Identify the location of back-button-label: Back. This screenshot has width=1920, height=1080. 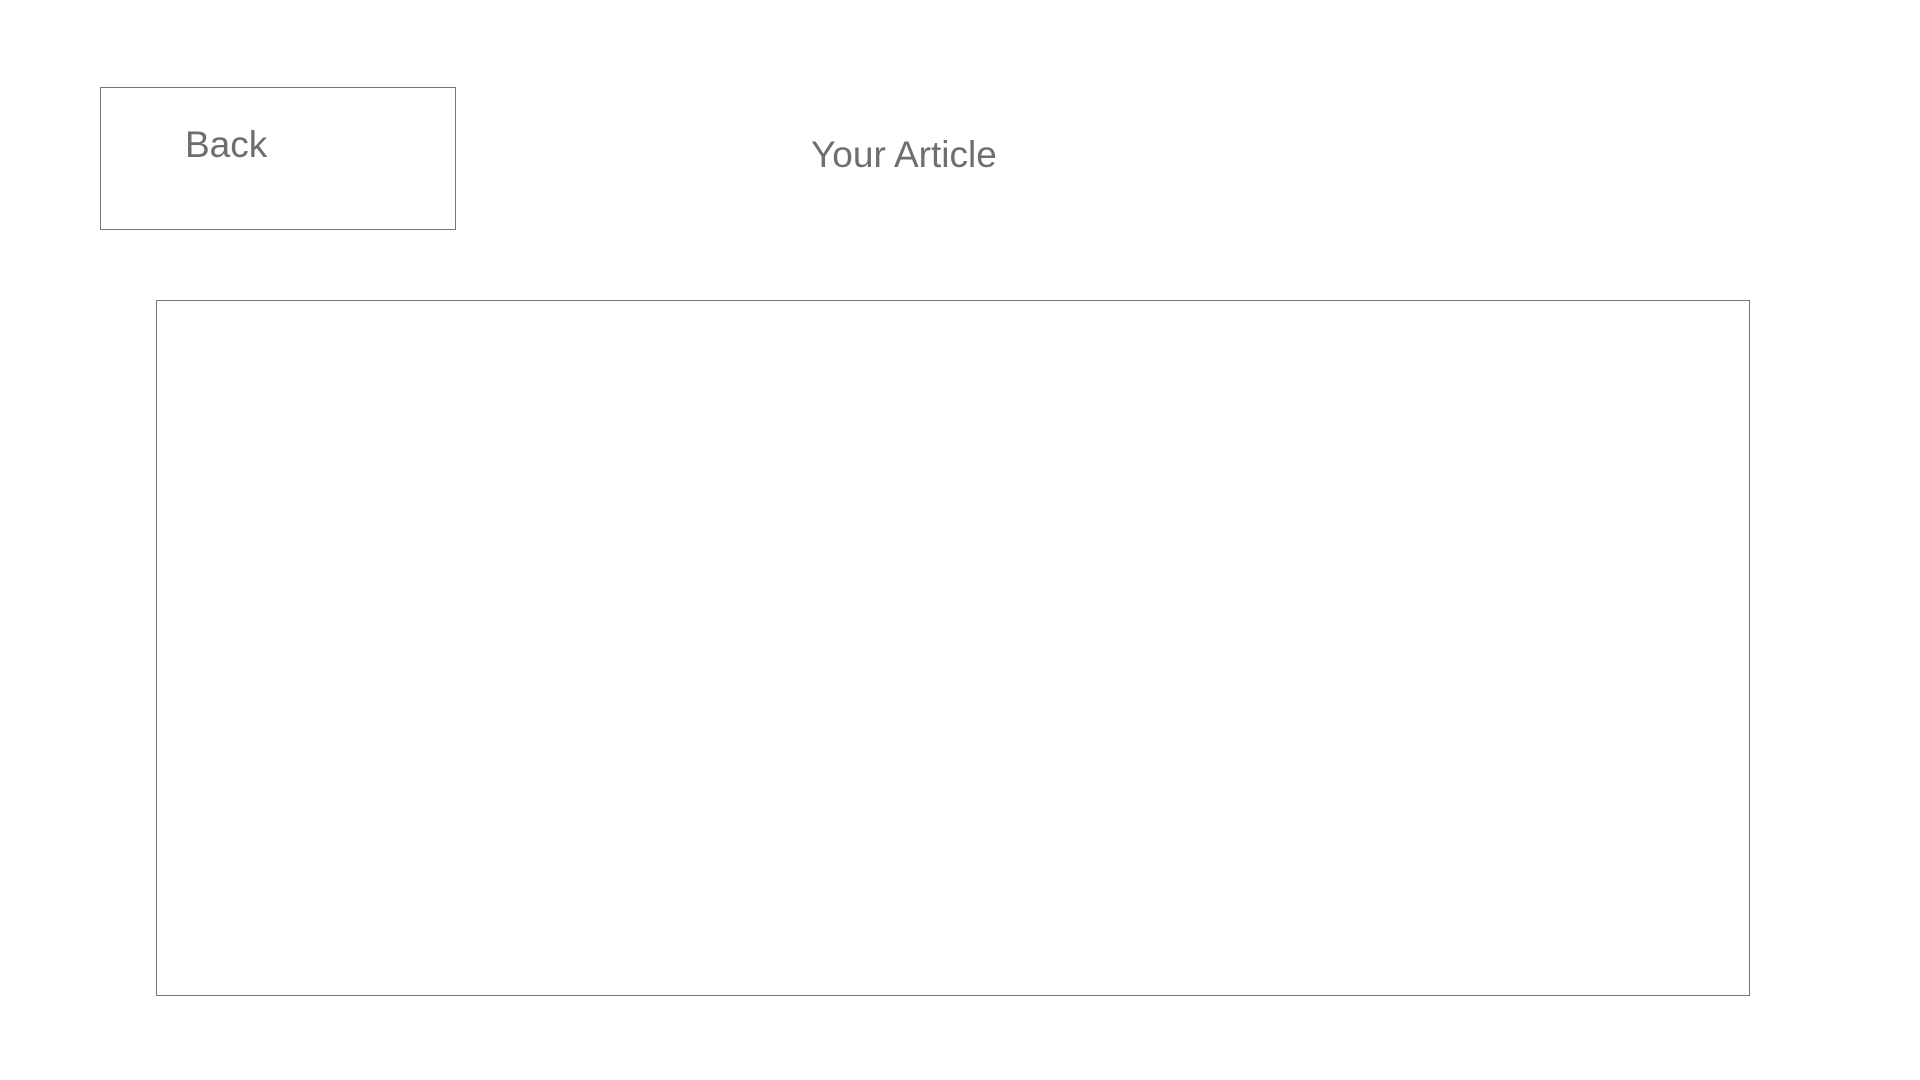
(226, 144).